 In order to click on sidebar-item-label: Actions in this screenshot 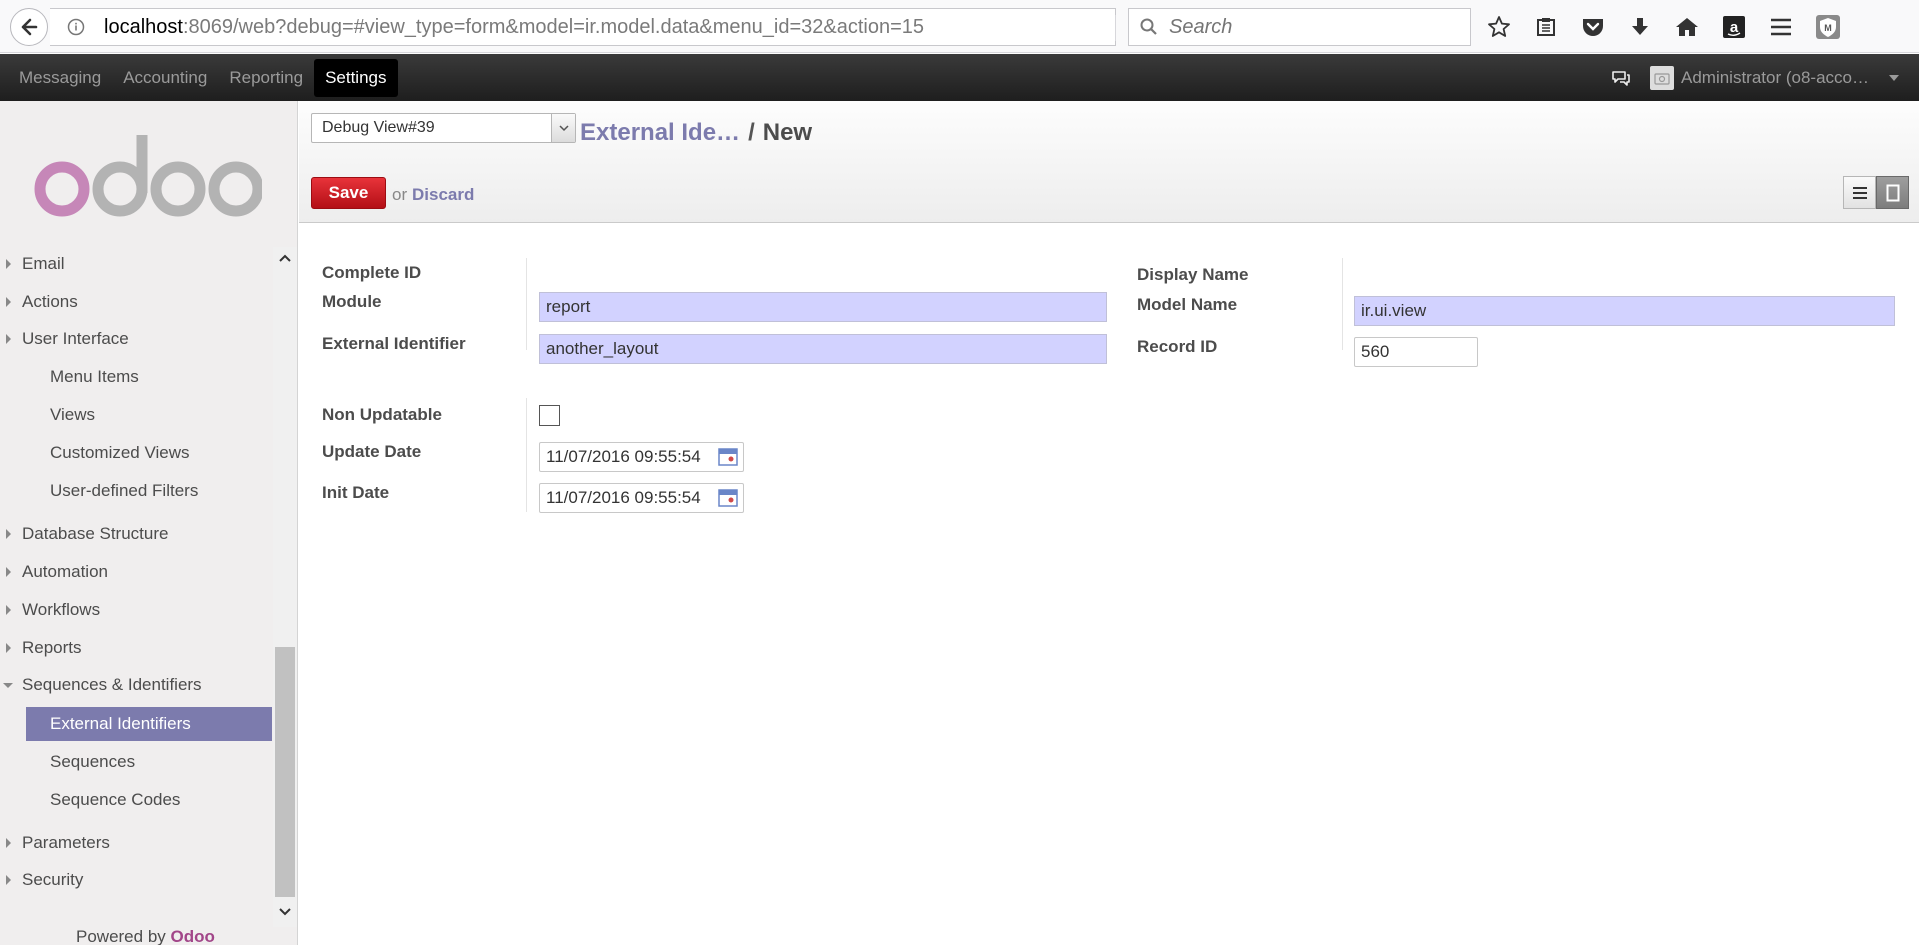, I will do `click(50, 301)`.